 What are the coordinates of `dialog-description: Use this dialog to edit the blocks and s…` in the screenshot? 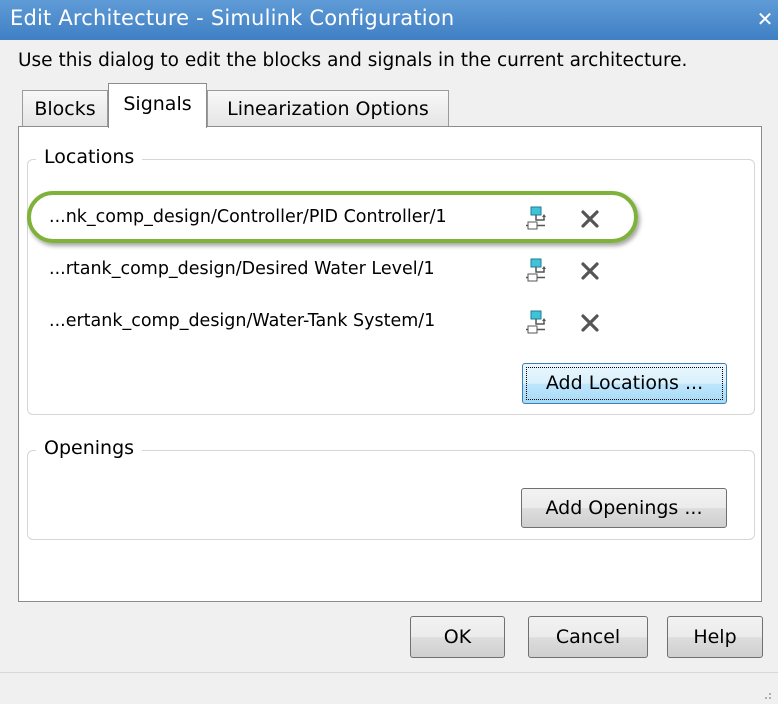 It's located at (353, 60).